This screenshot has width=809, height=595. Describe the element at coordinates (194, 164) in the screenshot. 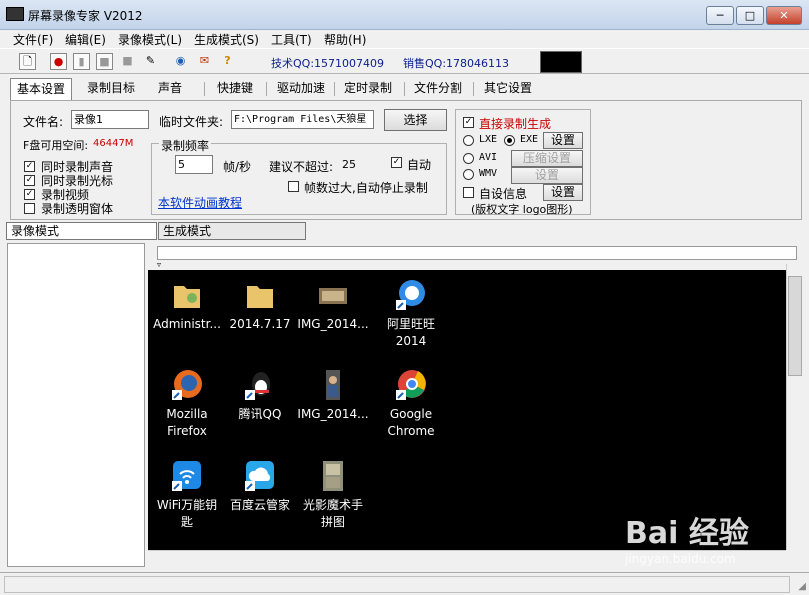

I see `frame-rate-input: 5` at that location.